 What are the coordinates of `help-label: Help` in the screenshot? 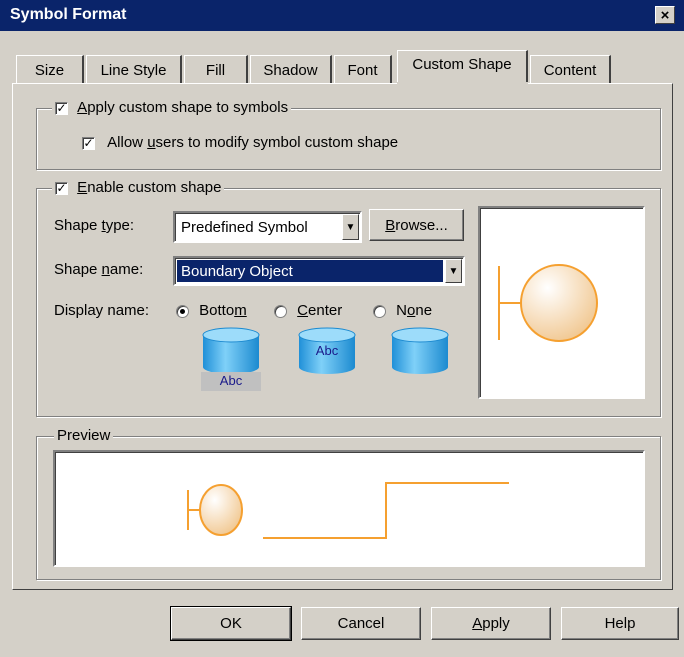 It's located at (620, 623).